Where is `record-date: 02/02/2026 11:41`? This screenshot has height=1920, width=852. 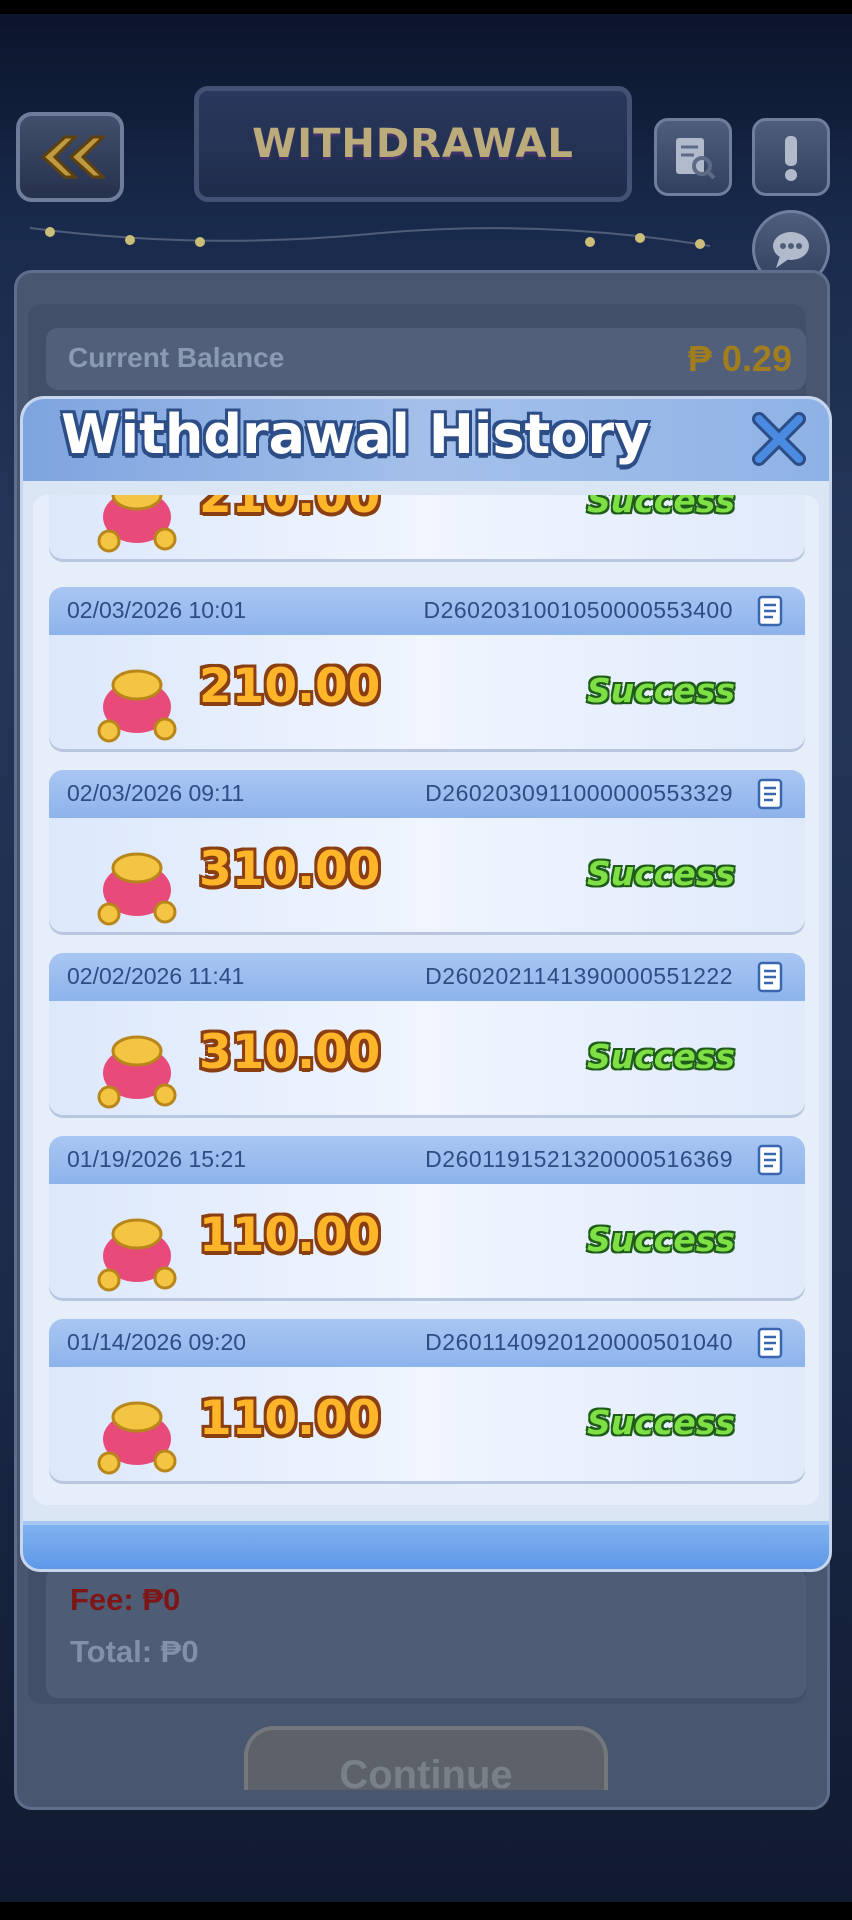 record-date: 02/02/2026 11:41 is located at coordinates (156, 976).